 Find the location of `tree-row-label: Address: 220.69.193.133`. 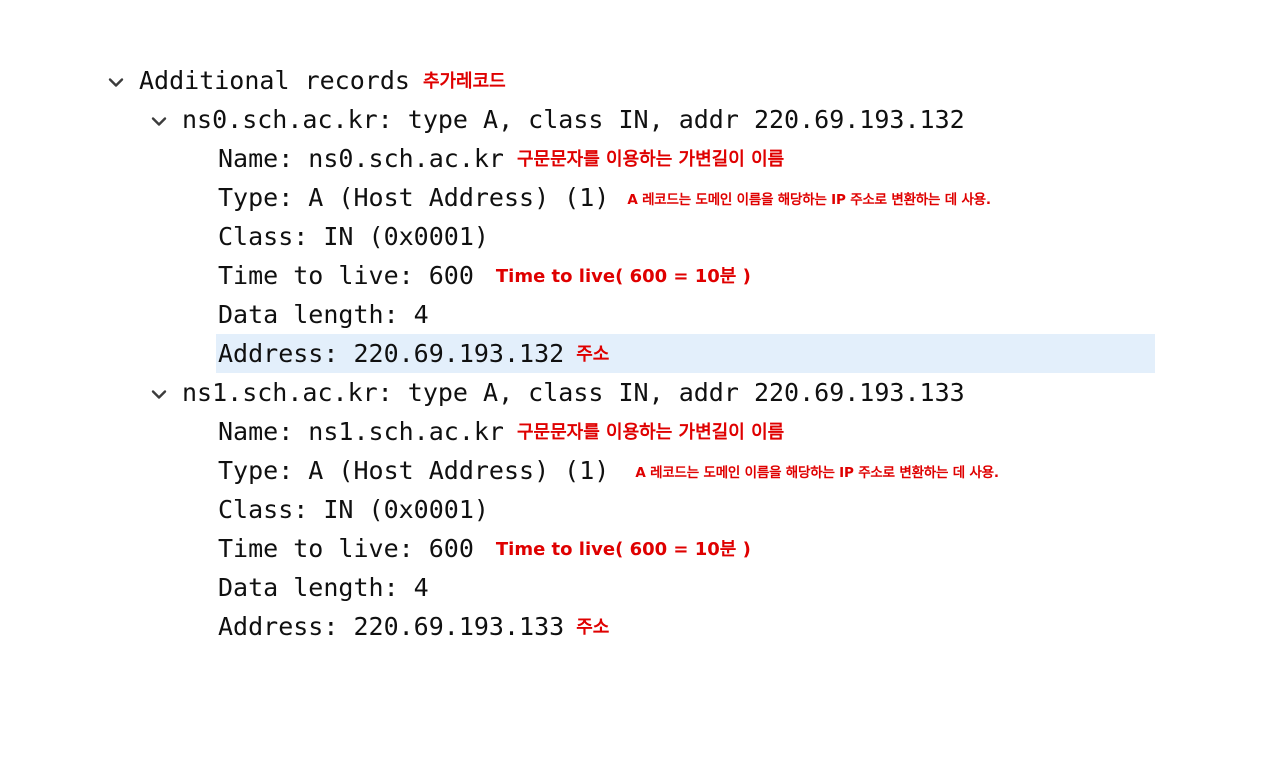

tree-row-label: Address: 220.69.193.133 is located at coordinates (391, 626).